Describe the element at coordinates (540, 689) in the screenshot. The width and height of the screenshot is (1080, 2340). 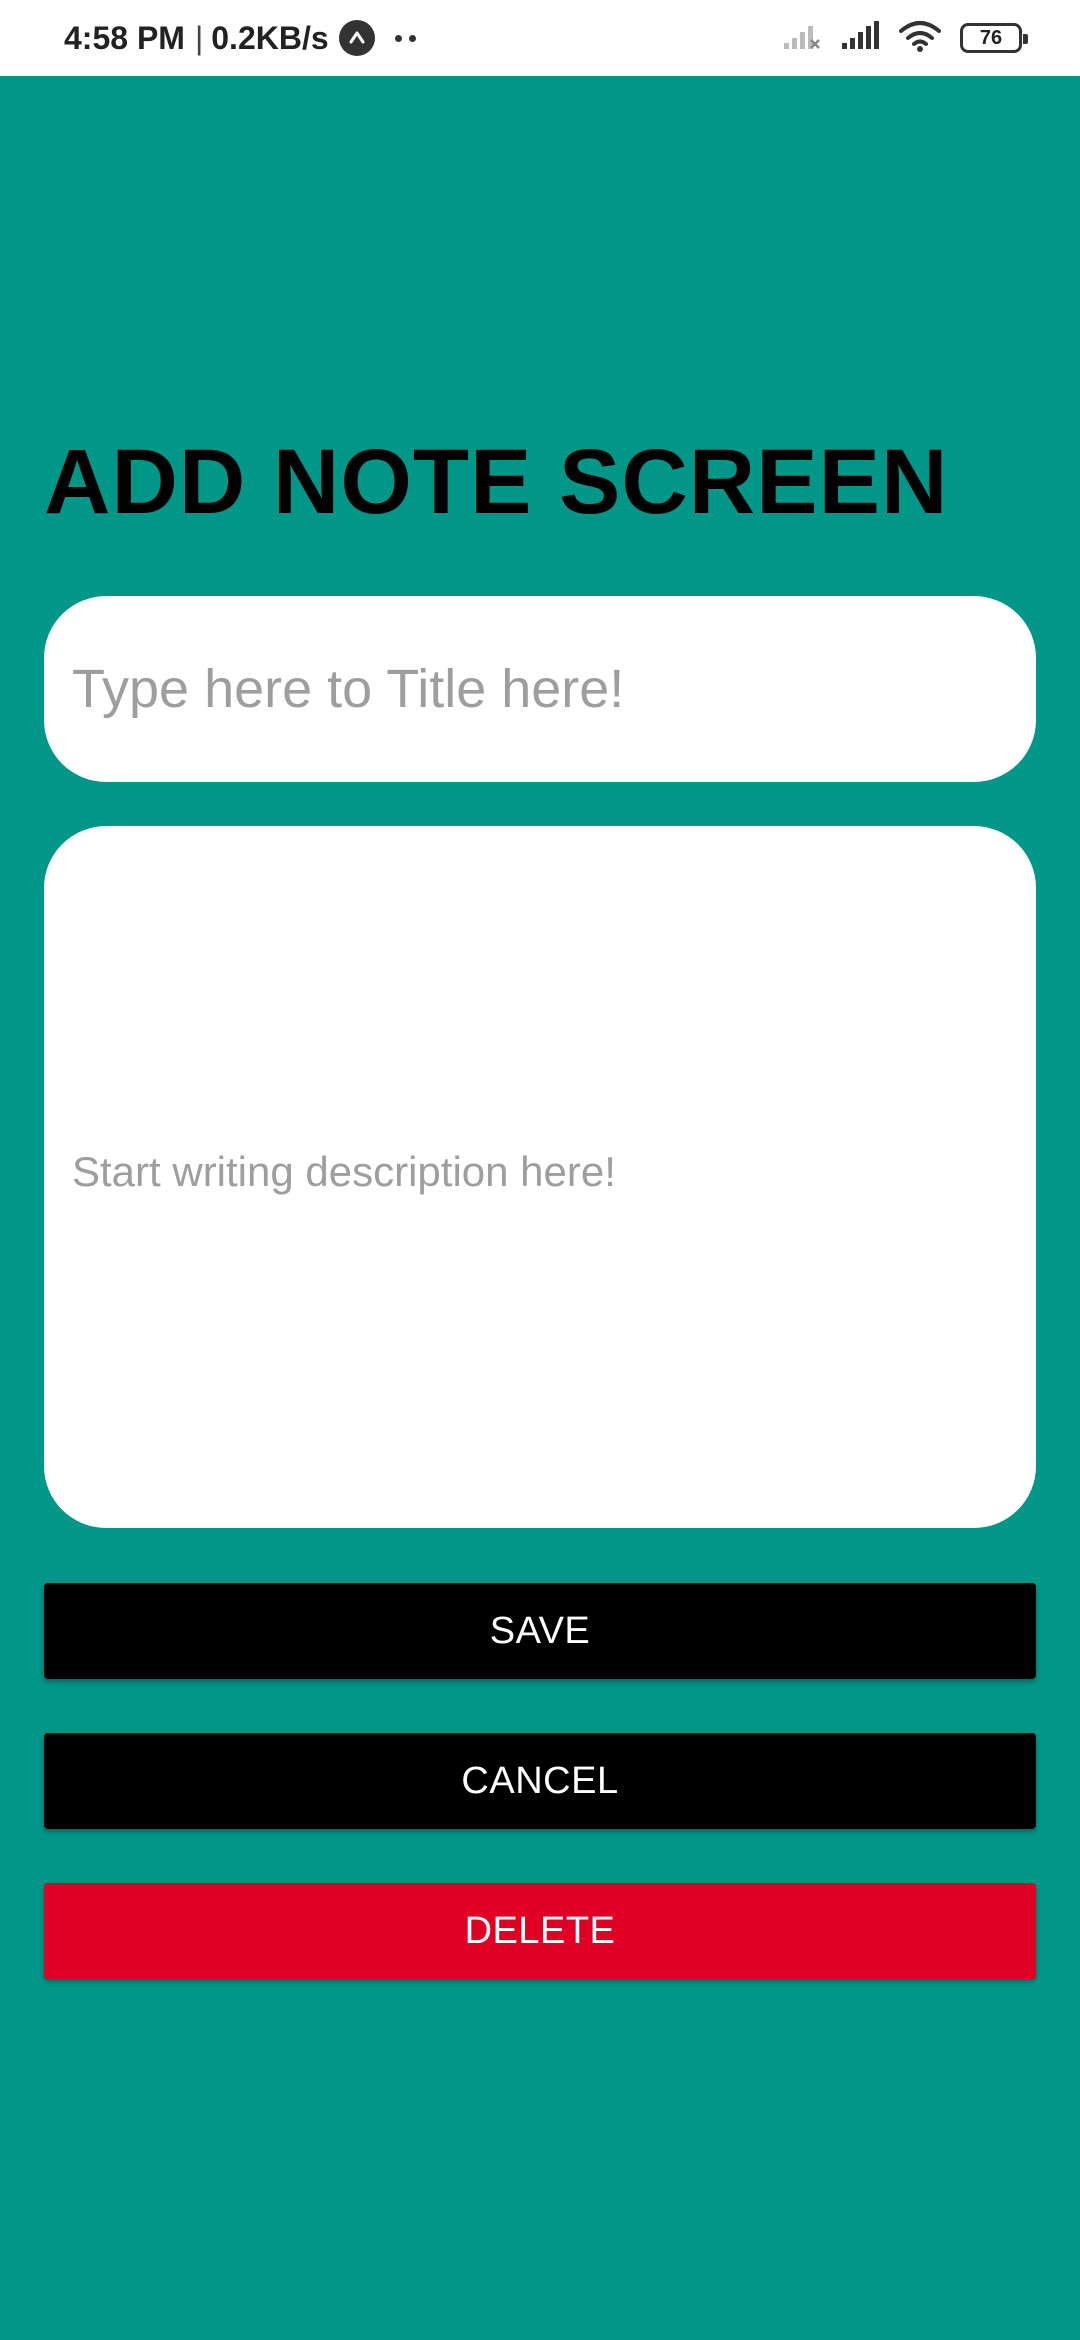
I see `title-input` at that location.